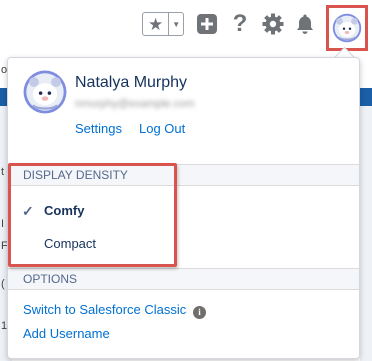  I want to click on user-email: nmurphy@example.com, so click(135, 104).